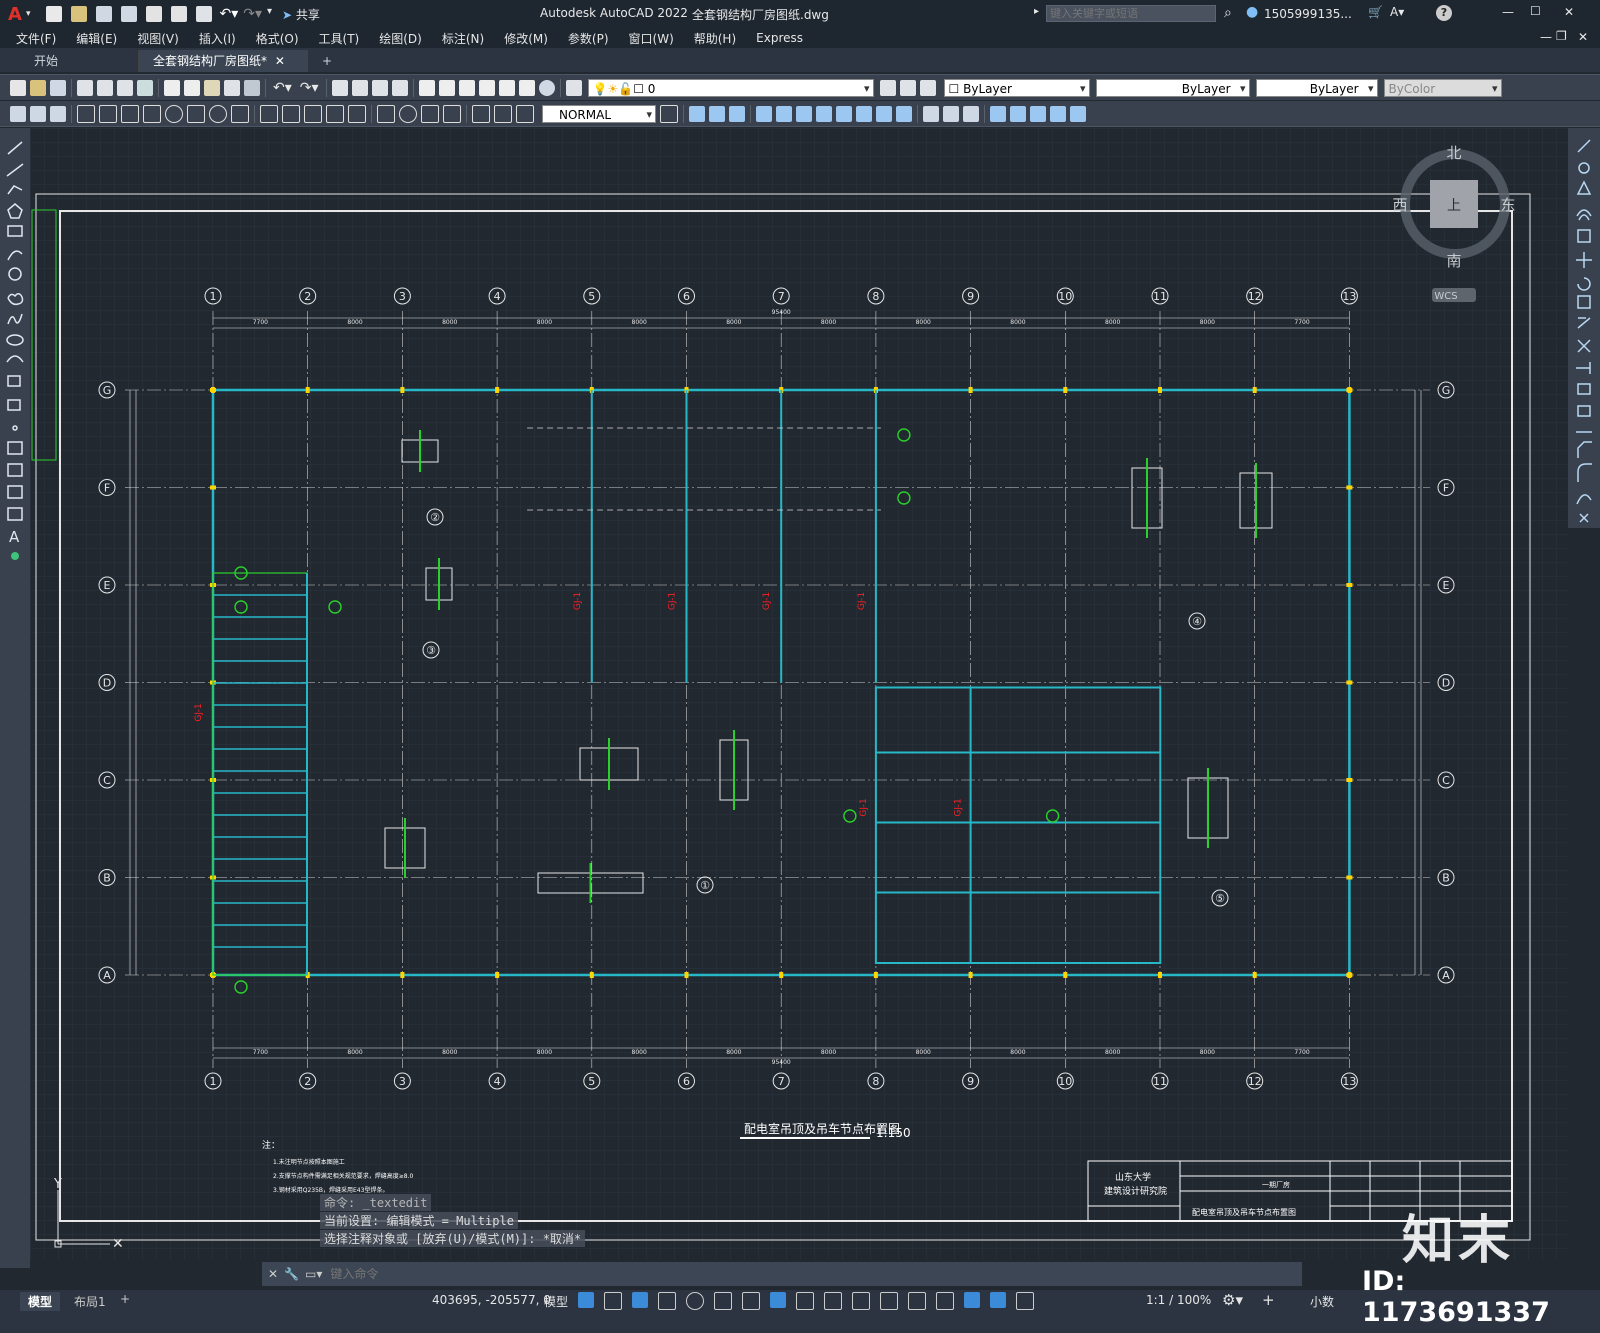  I want to click on layout-tab-layout1: 布局1, so click(90, 1301).